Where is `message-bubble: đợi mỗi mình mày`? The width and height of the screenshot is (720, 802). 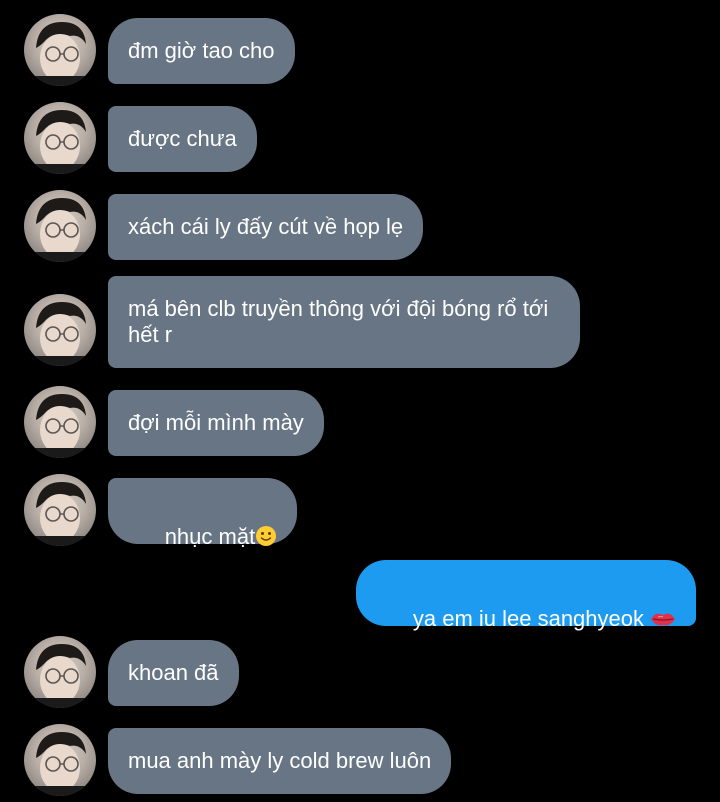
message-bubble: đợi mỗi mình mày is located at coordinates (216, 423).